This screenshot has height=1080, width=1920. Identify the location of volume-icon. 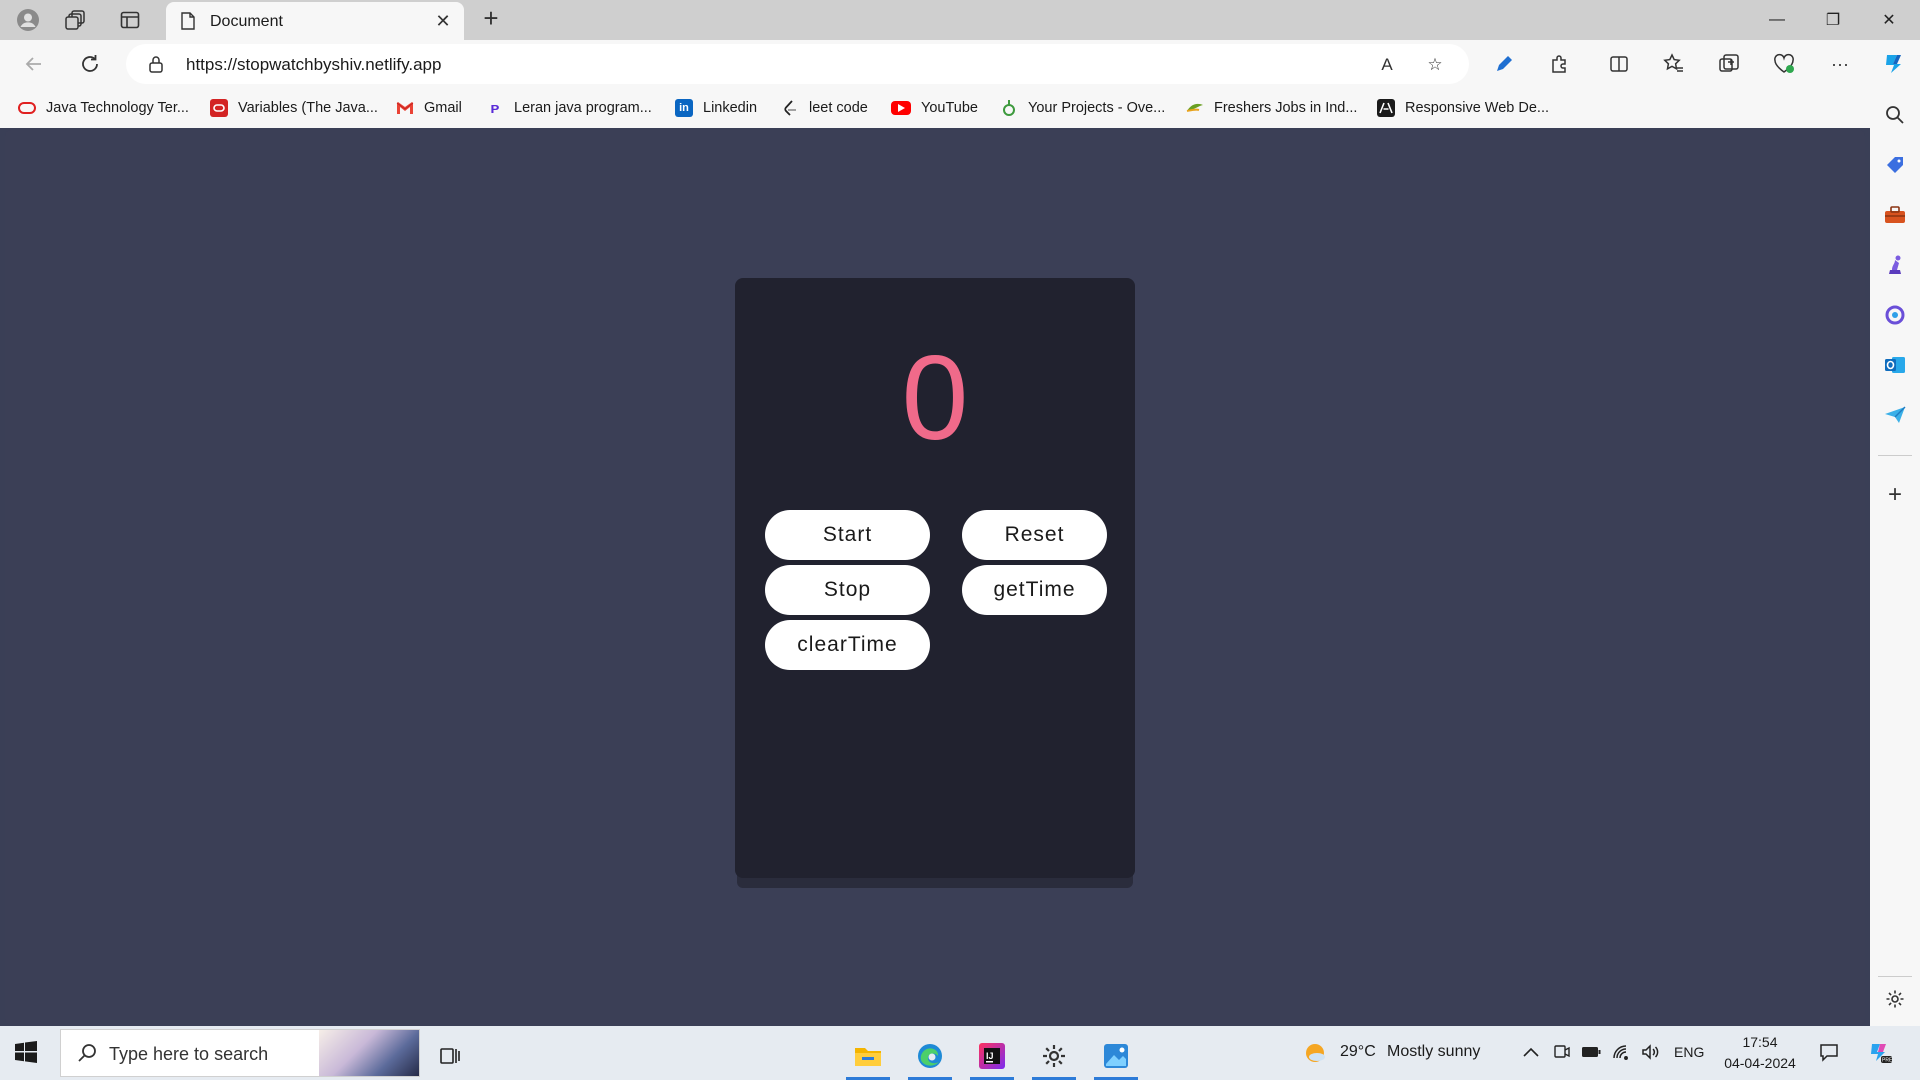
(1651, 1052).